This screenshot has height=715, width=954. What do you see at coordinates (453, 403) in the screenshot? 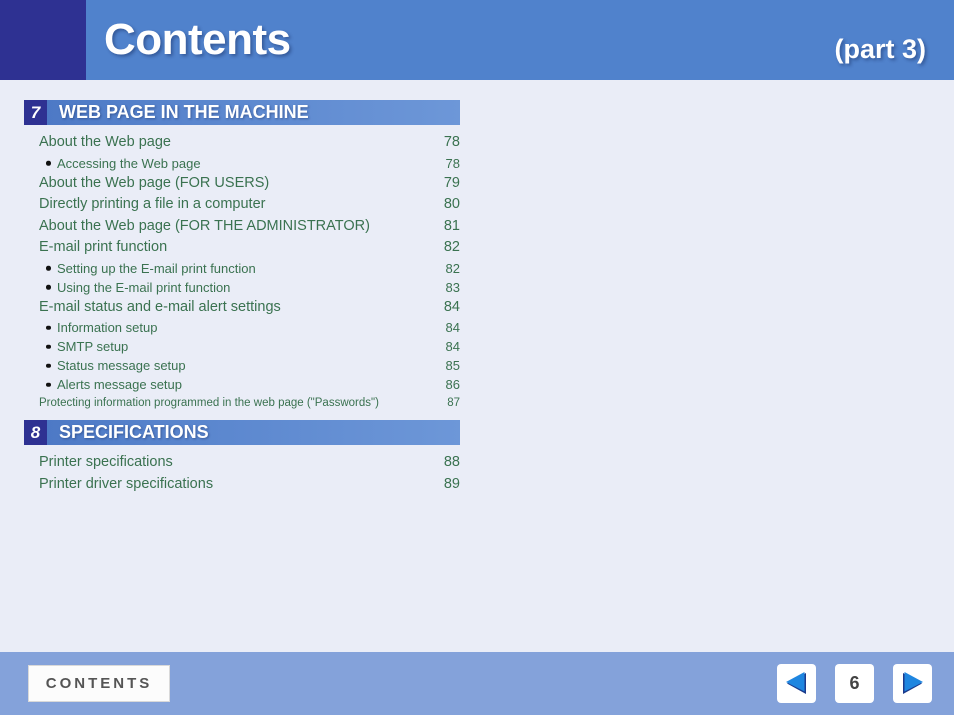
I see `toc-entry-page: 87` at bounding box center [453, 403].